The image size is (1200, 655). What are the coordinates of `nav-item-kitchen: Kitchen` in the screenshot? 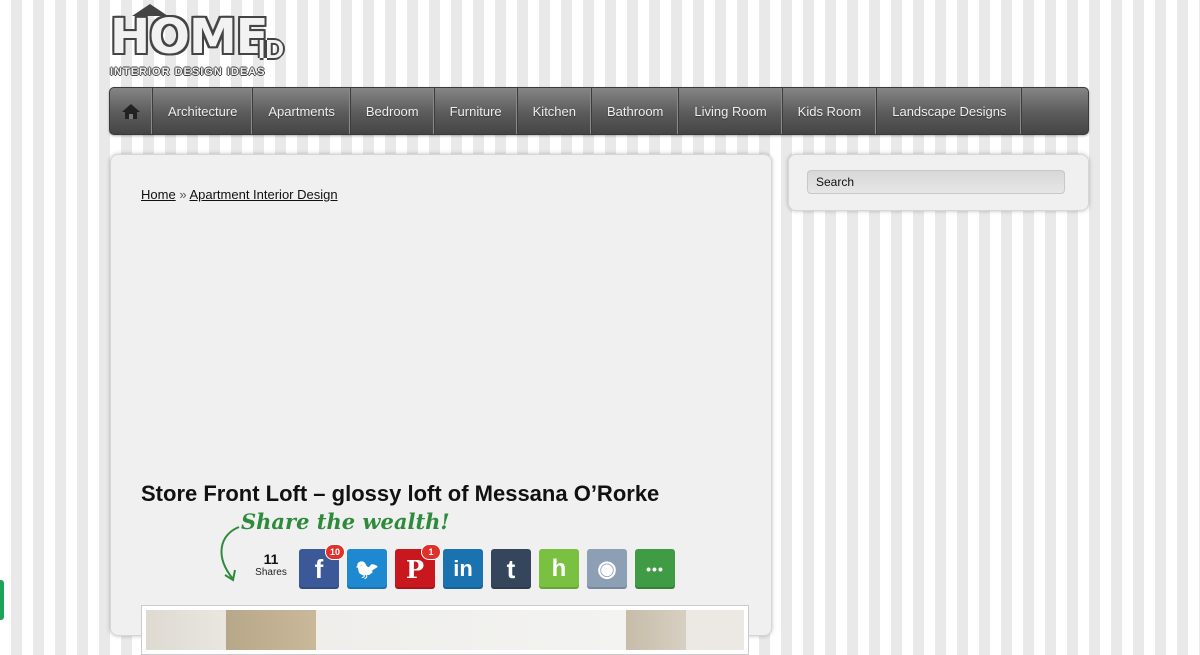 It's located at (555, 111).